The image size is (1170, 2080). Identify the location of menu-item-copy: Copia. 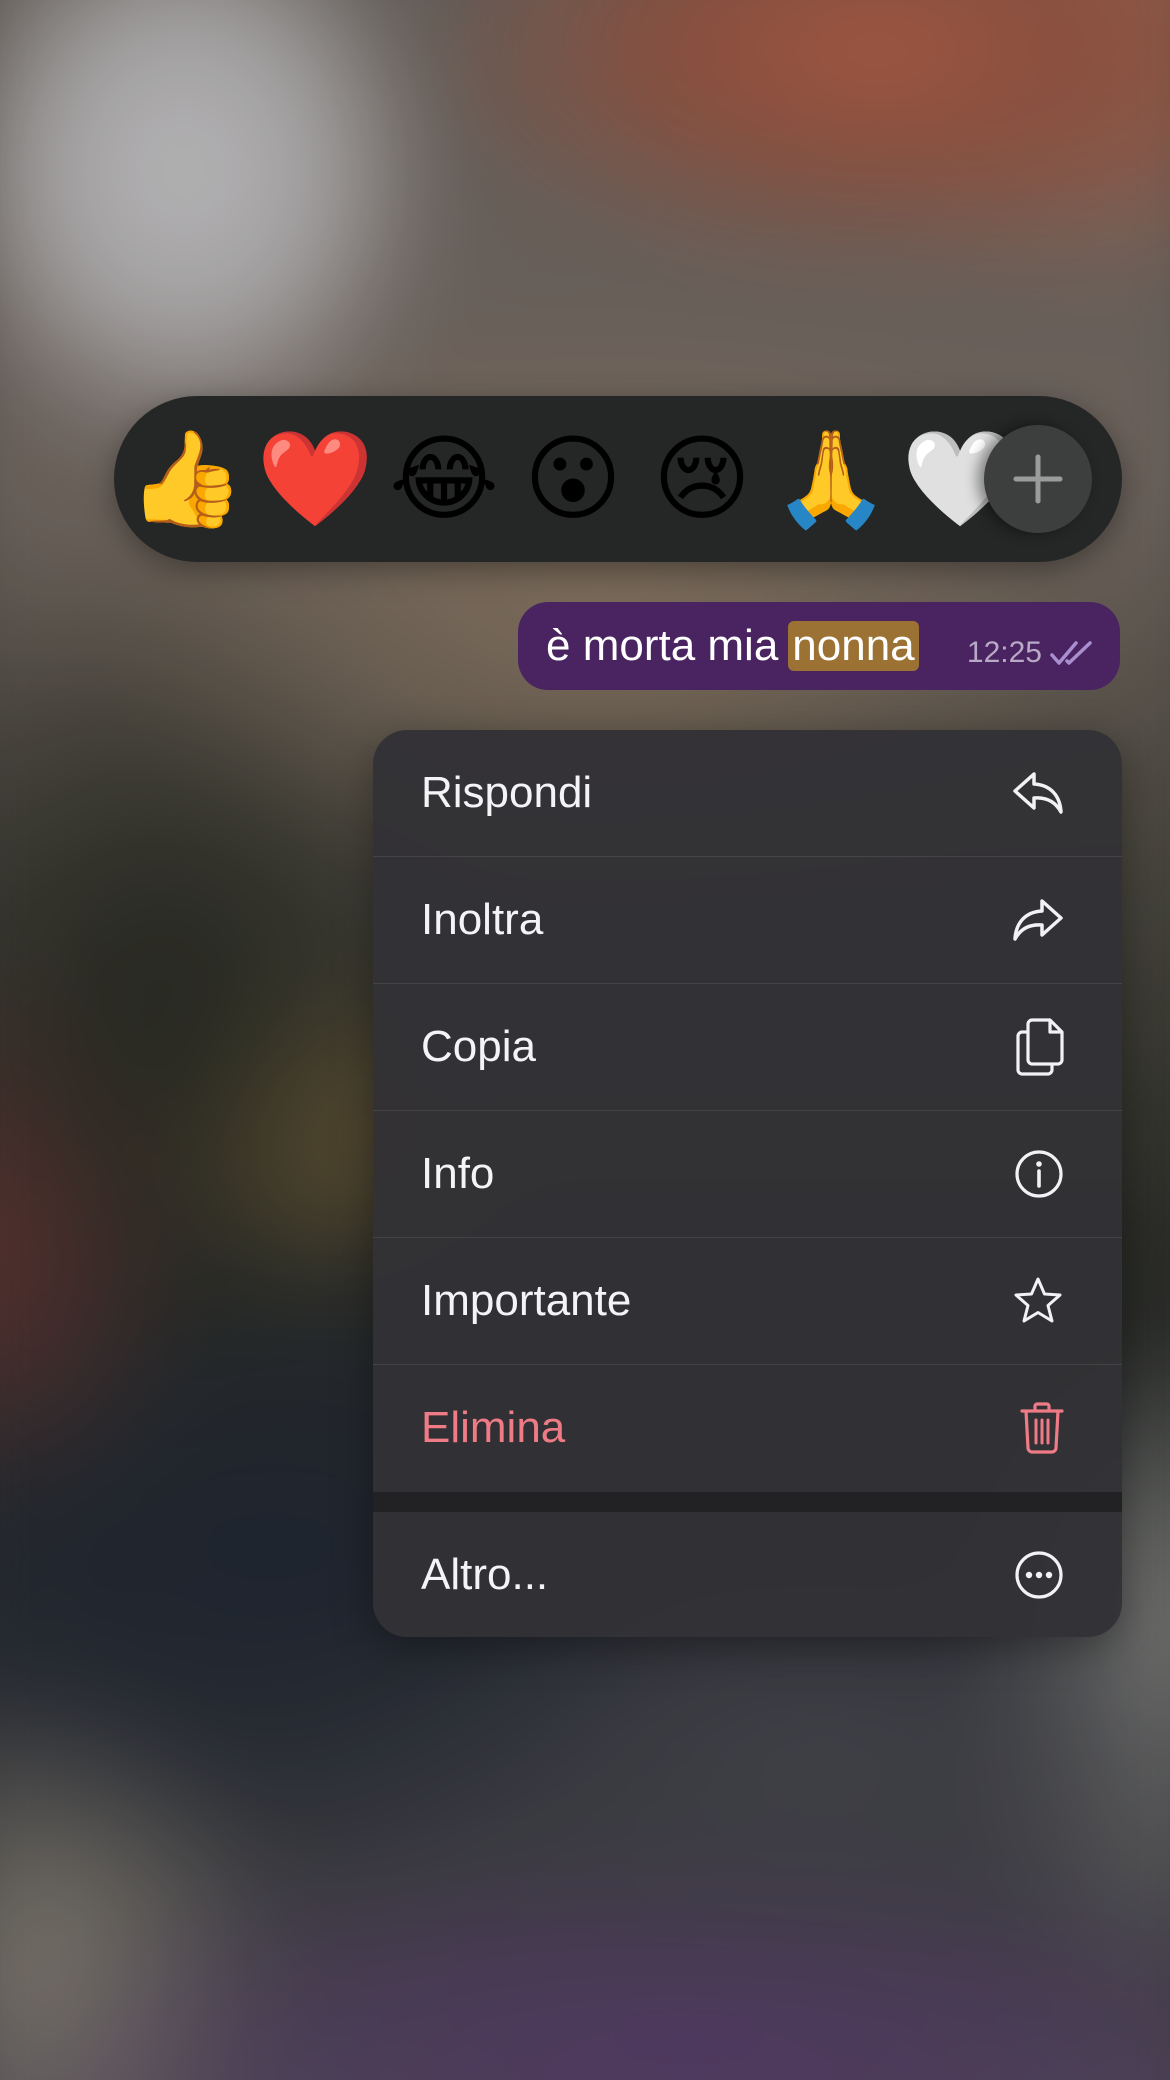
(747, 1047).